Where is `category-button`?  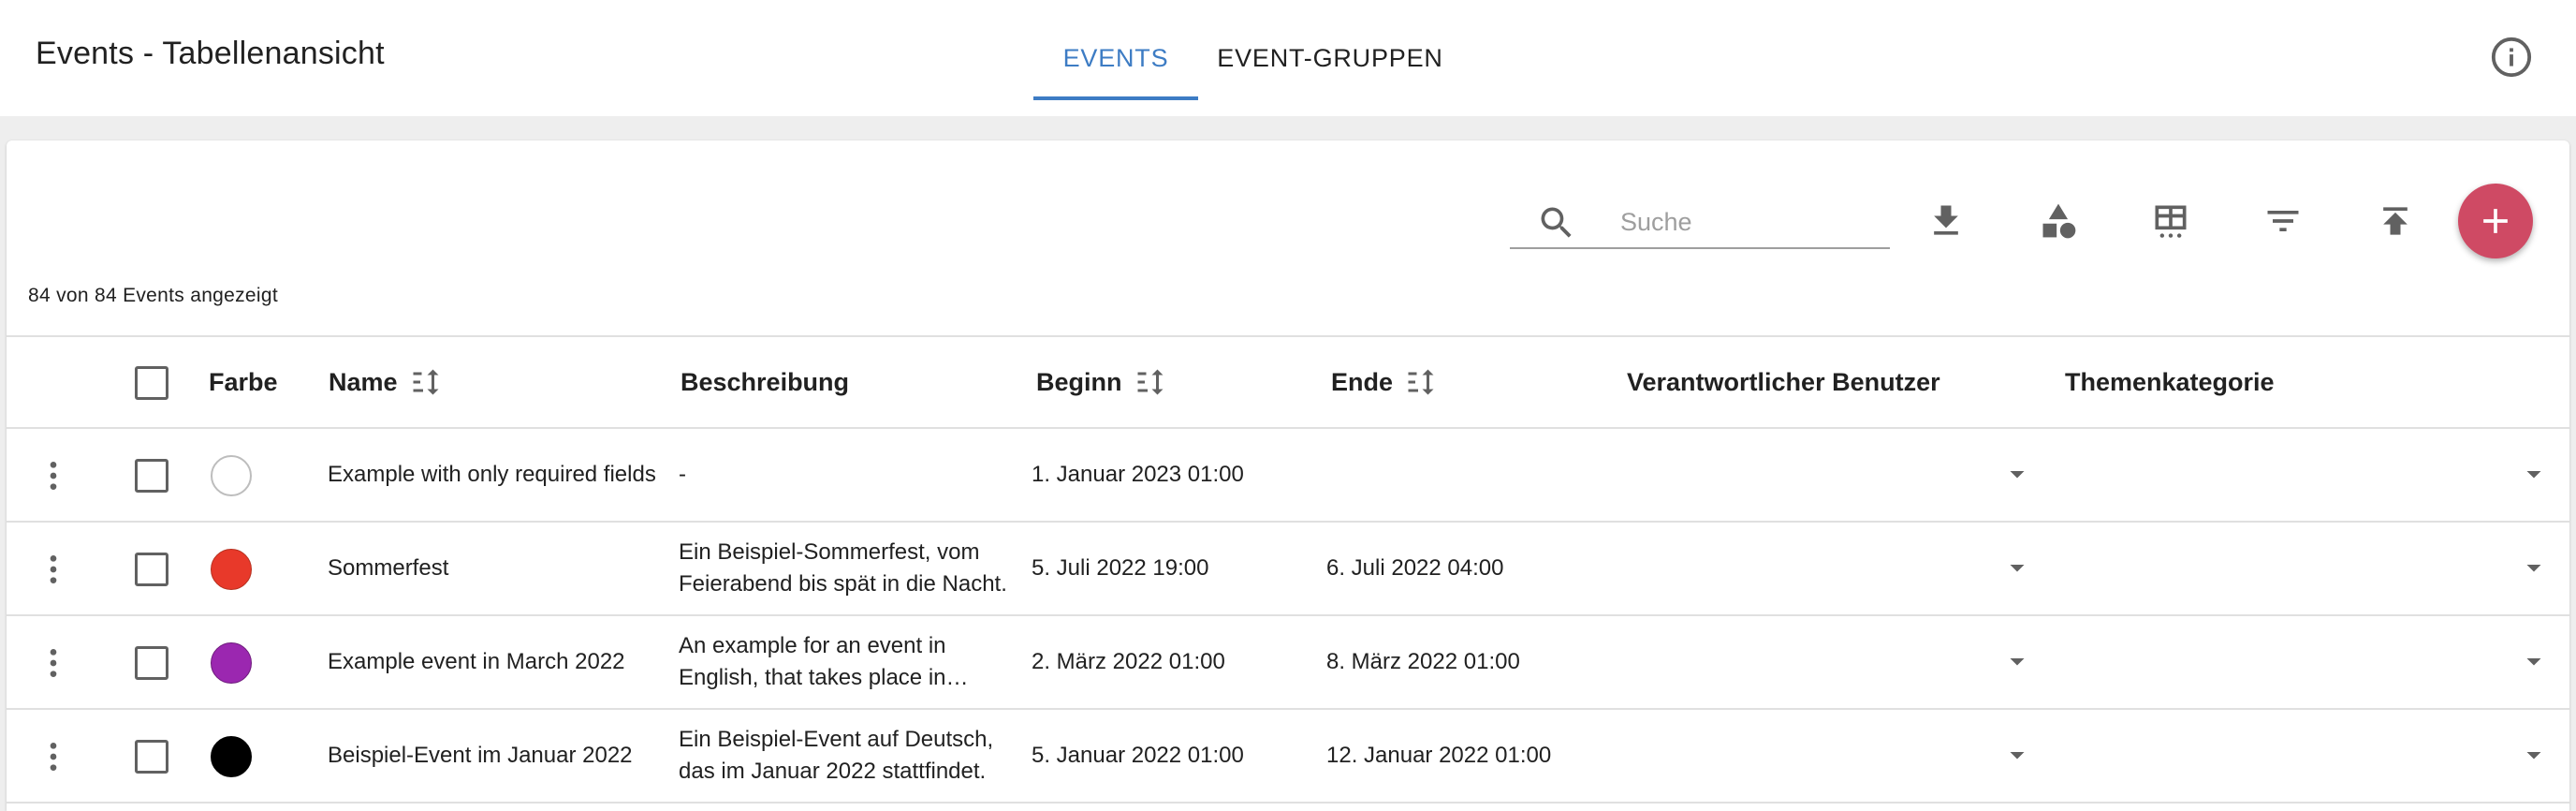
category-button is located at coordinates (2058, 221).